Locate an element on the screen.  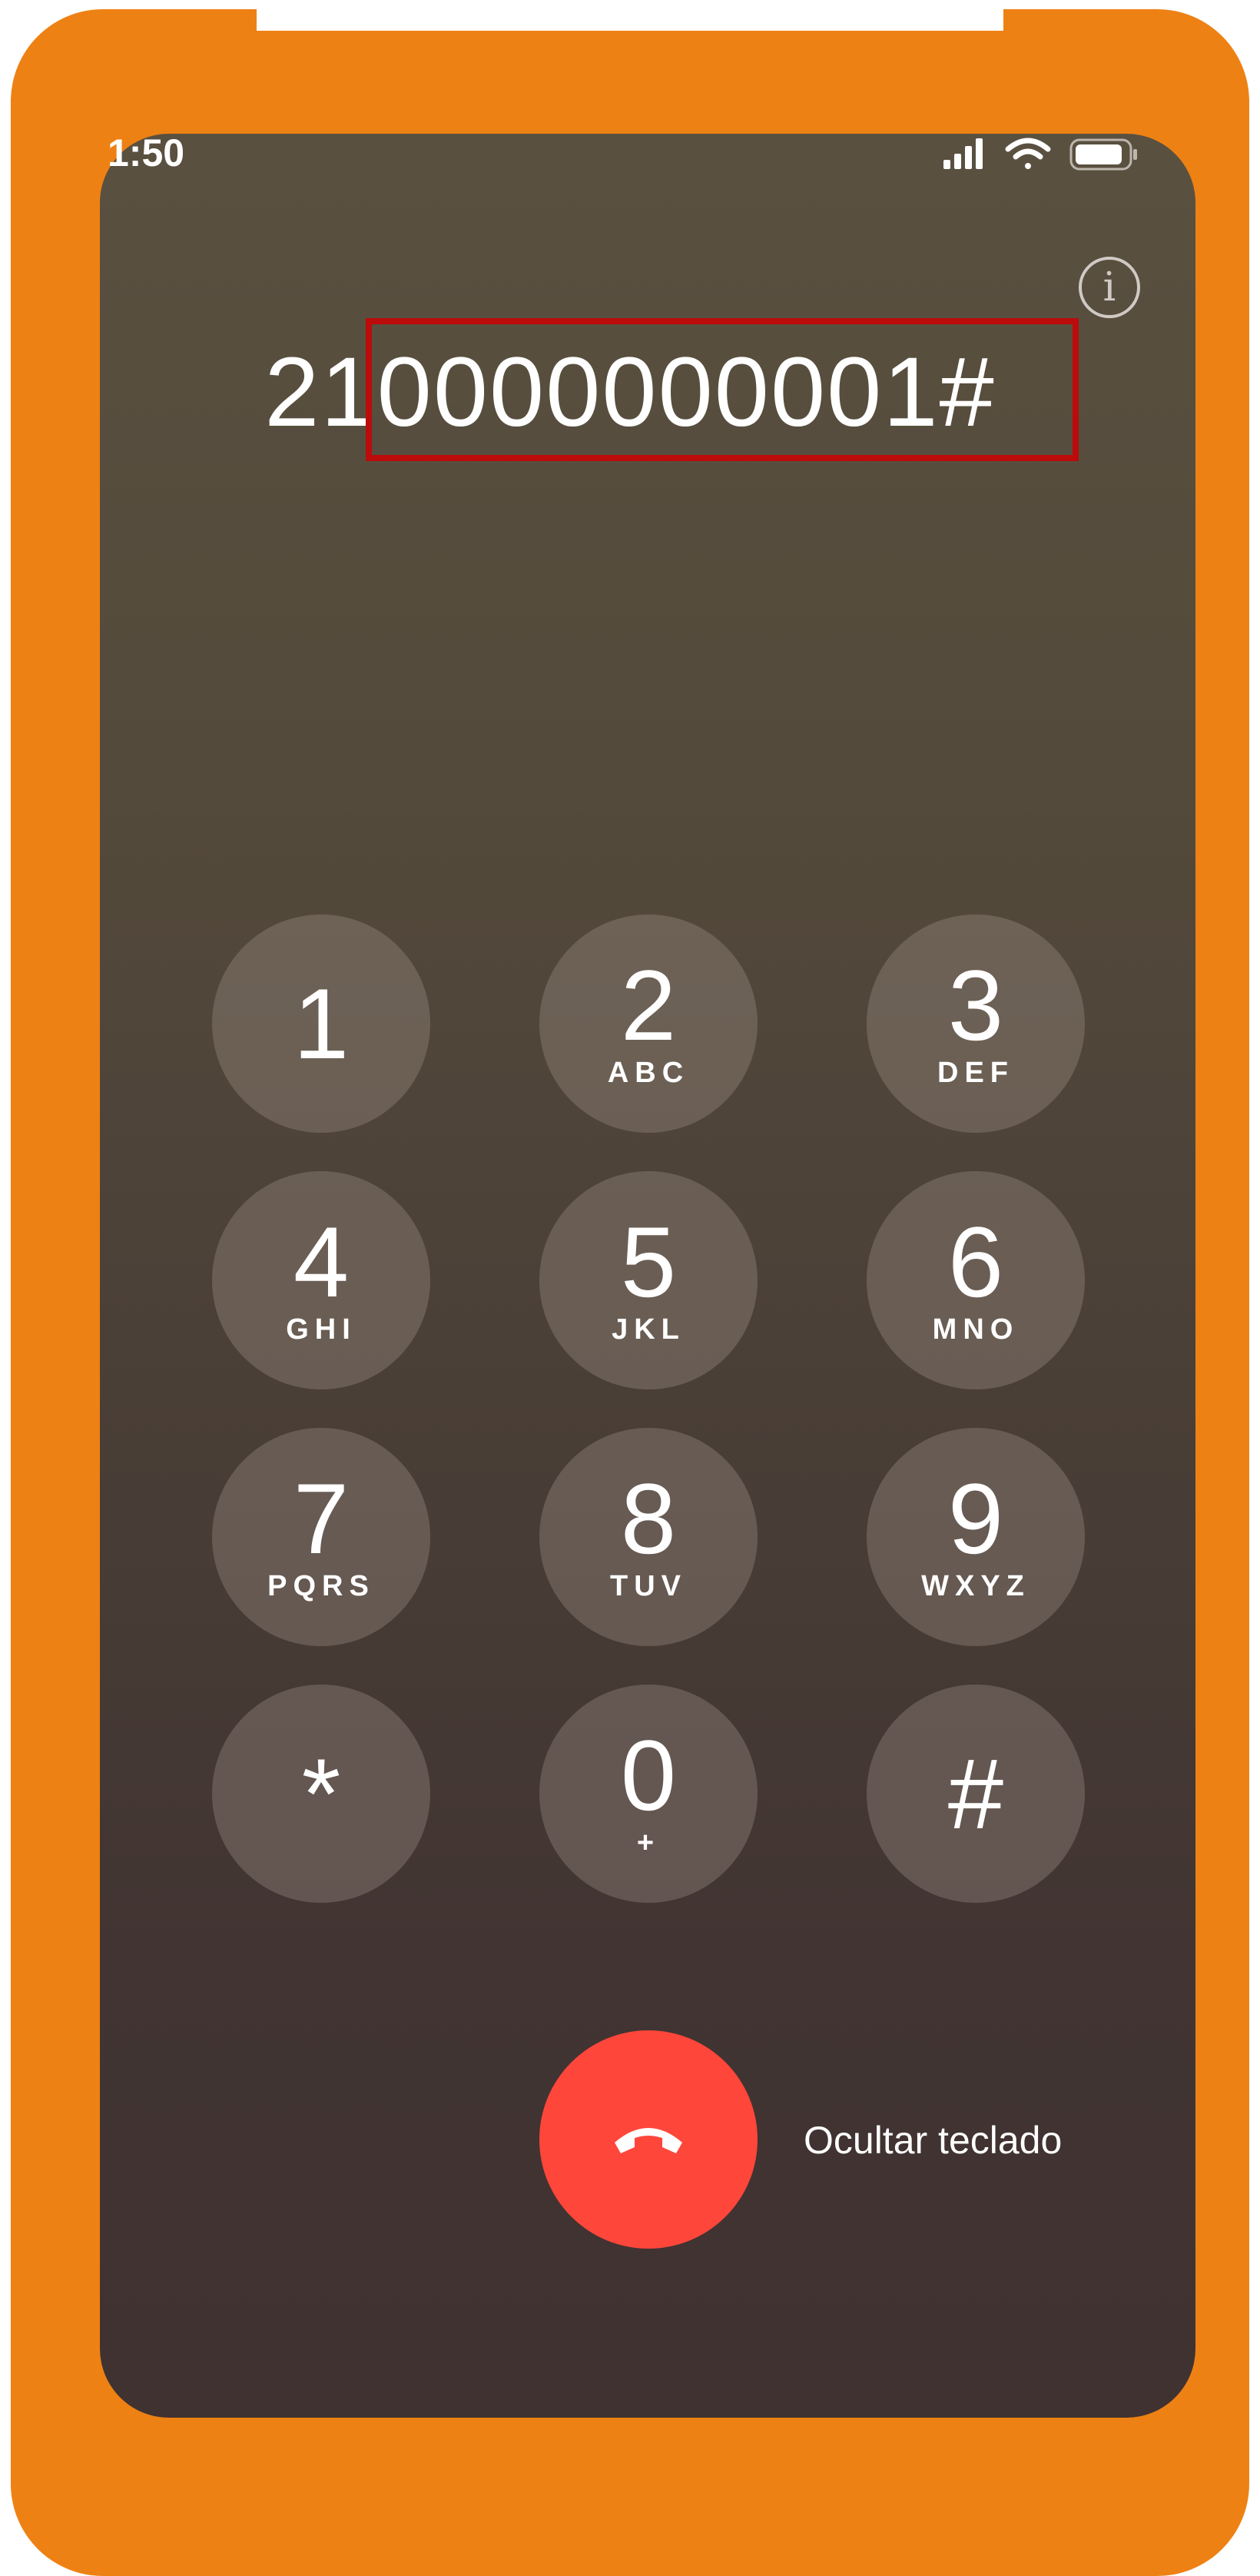
key-digit: * is located at coordinates (321, 1794).